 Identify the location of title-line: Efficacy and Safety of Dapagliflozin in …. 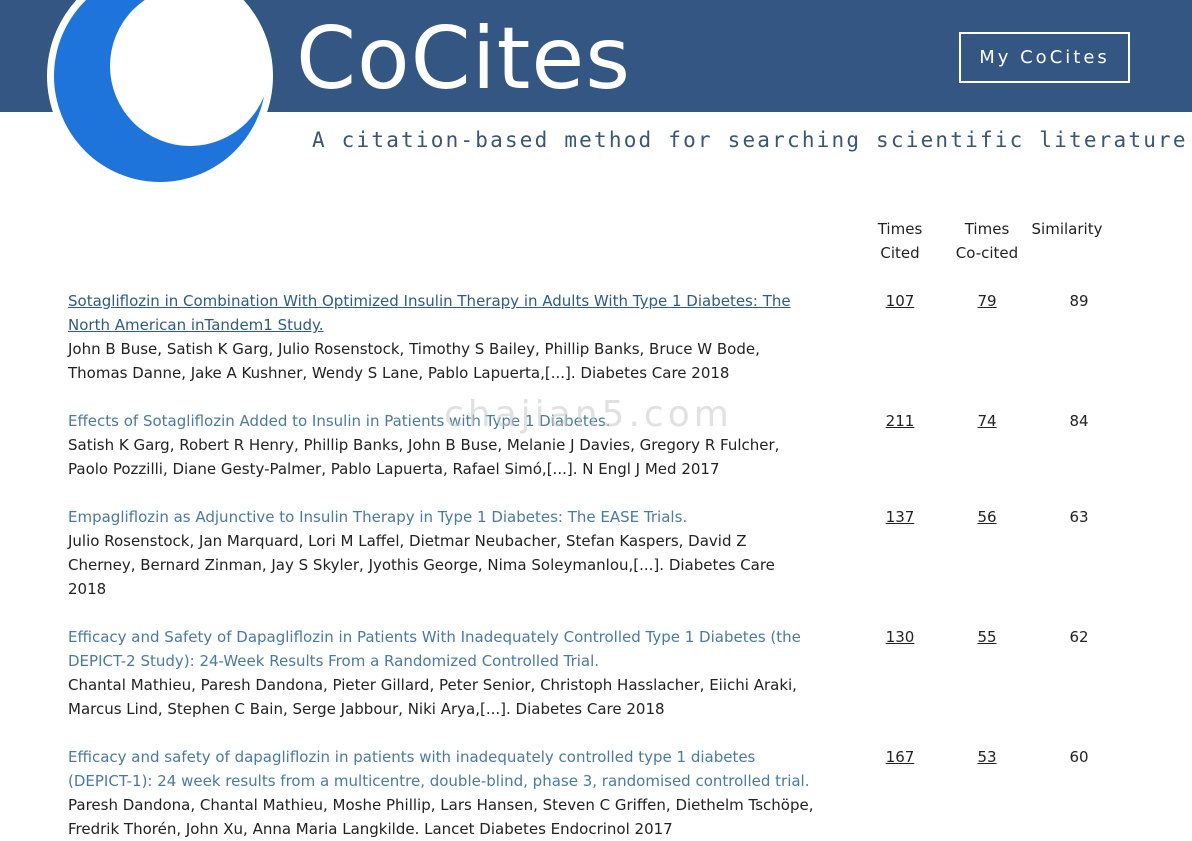
(434, 637).